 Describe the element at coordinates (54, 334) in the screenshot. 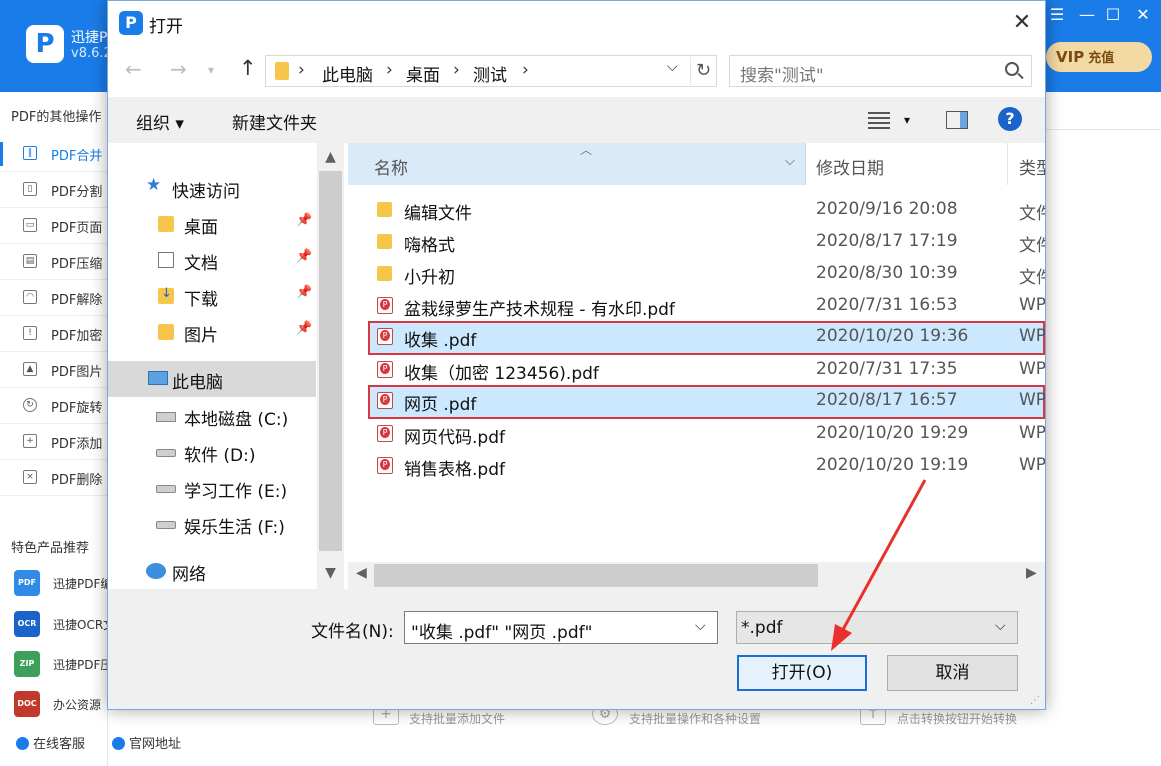

I see `sidebar-item-encrypt: ! PDF加密` at that location.